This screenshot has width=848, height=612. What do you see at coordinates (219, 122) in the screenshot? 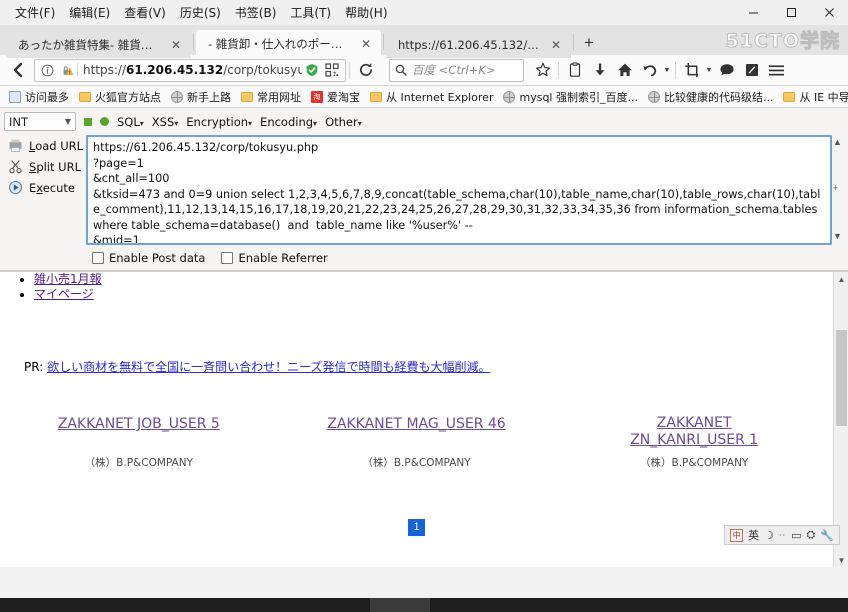
I see `hackbar-menu-encryption: Encryption▾` at bounding box center [219, 122].